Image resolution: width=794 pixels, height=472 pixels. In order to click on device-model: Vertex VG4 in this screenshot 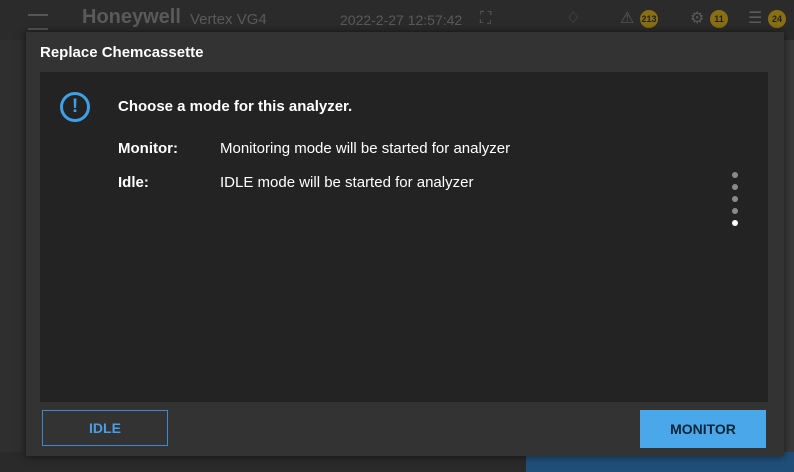, I will do `click(228, 19)`.